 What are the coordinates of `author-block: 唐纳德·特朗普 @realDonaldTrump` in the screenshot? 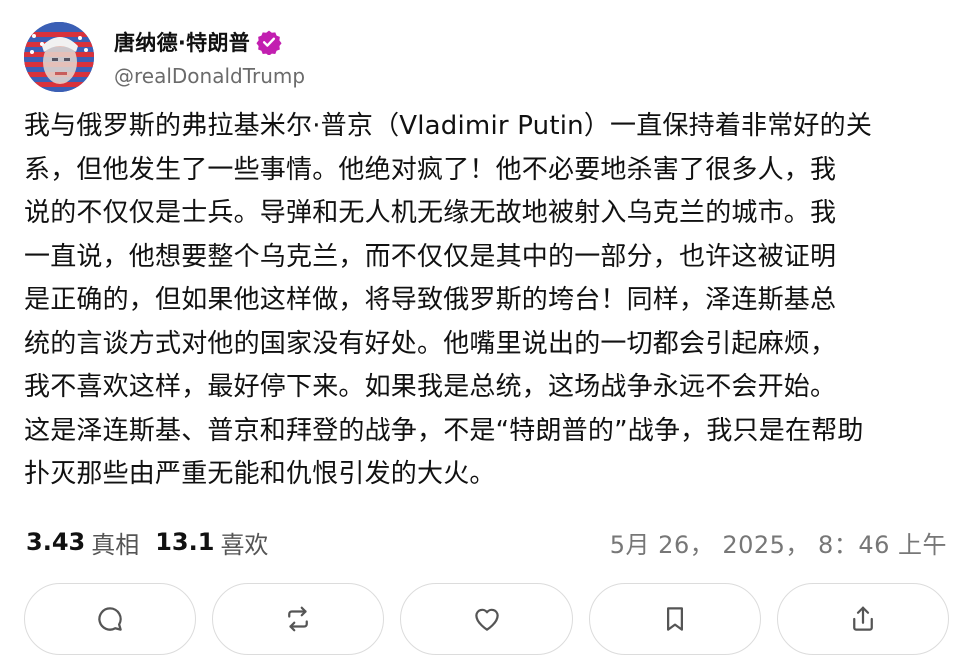 It's located at (209, 58).